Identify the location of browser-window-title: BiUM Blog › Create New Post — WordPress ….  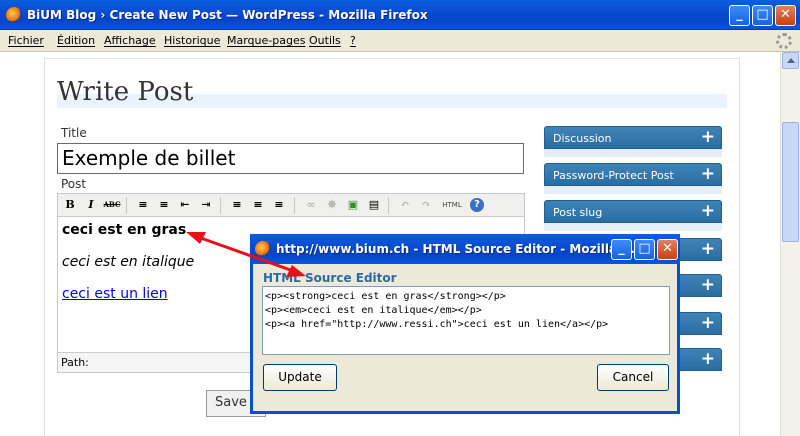
(227, 15).